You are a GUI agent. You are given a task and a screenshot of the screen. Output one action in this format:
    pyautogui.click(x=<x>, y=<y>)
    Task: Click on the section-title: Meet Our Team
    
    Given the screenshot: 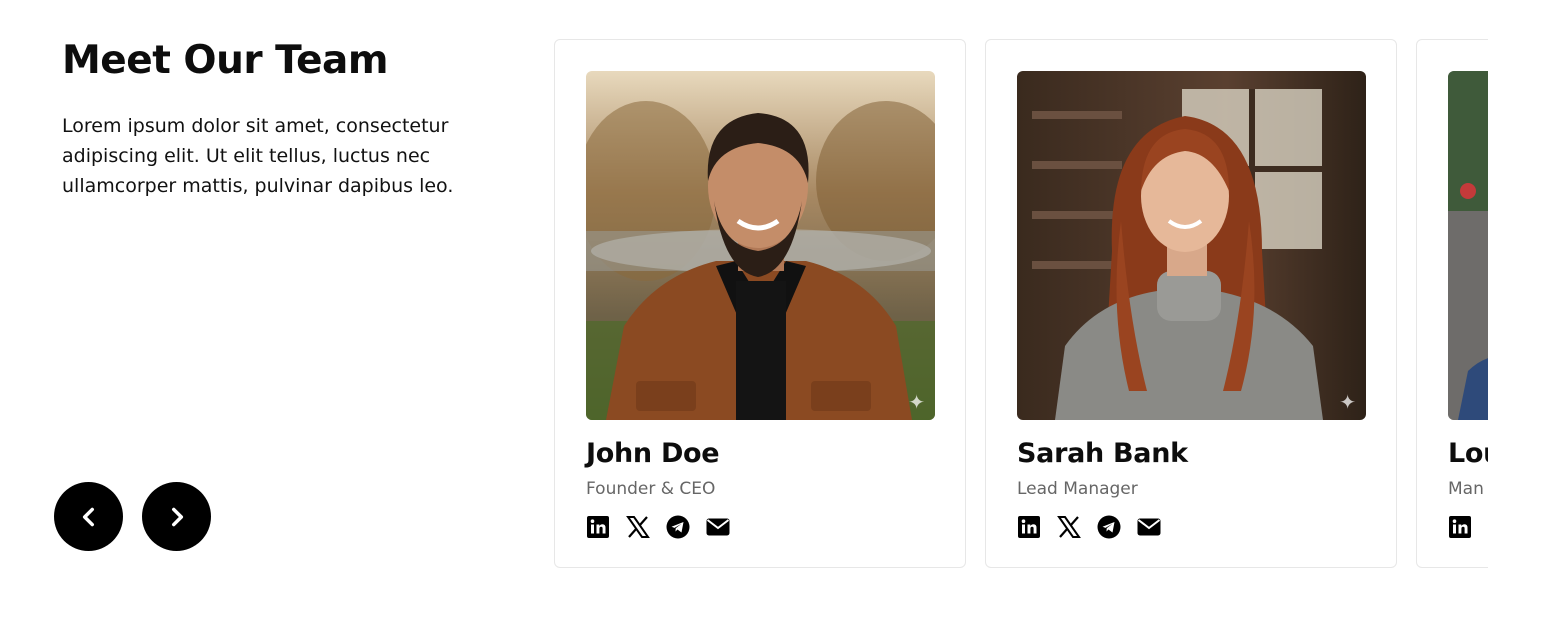 What is the action you would take?
    pyautogui.click(x=225, y=60)
    